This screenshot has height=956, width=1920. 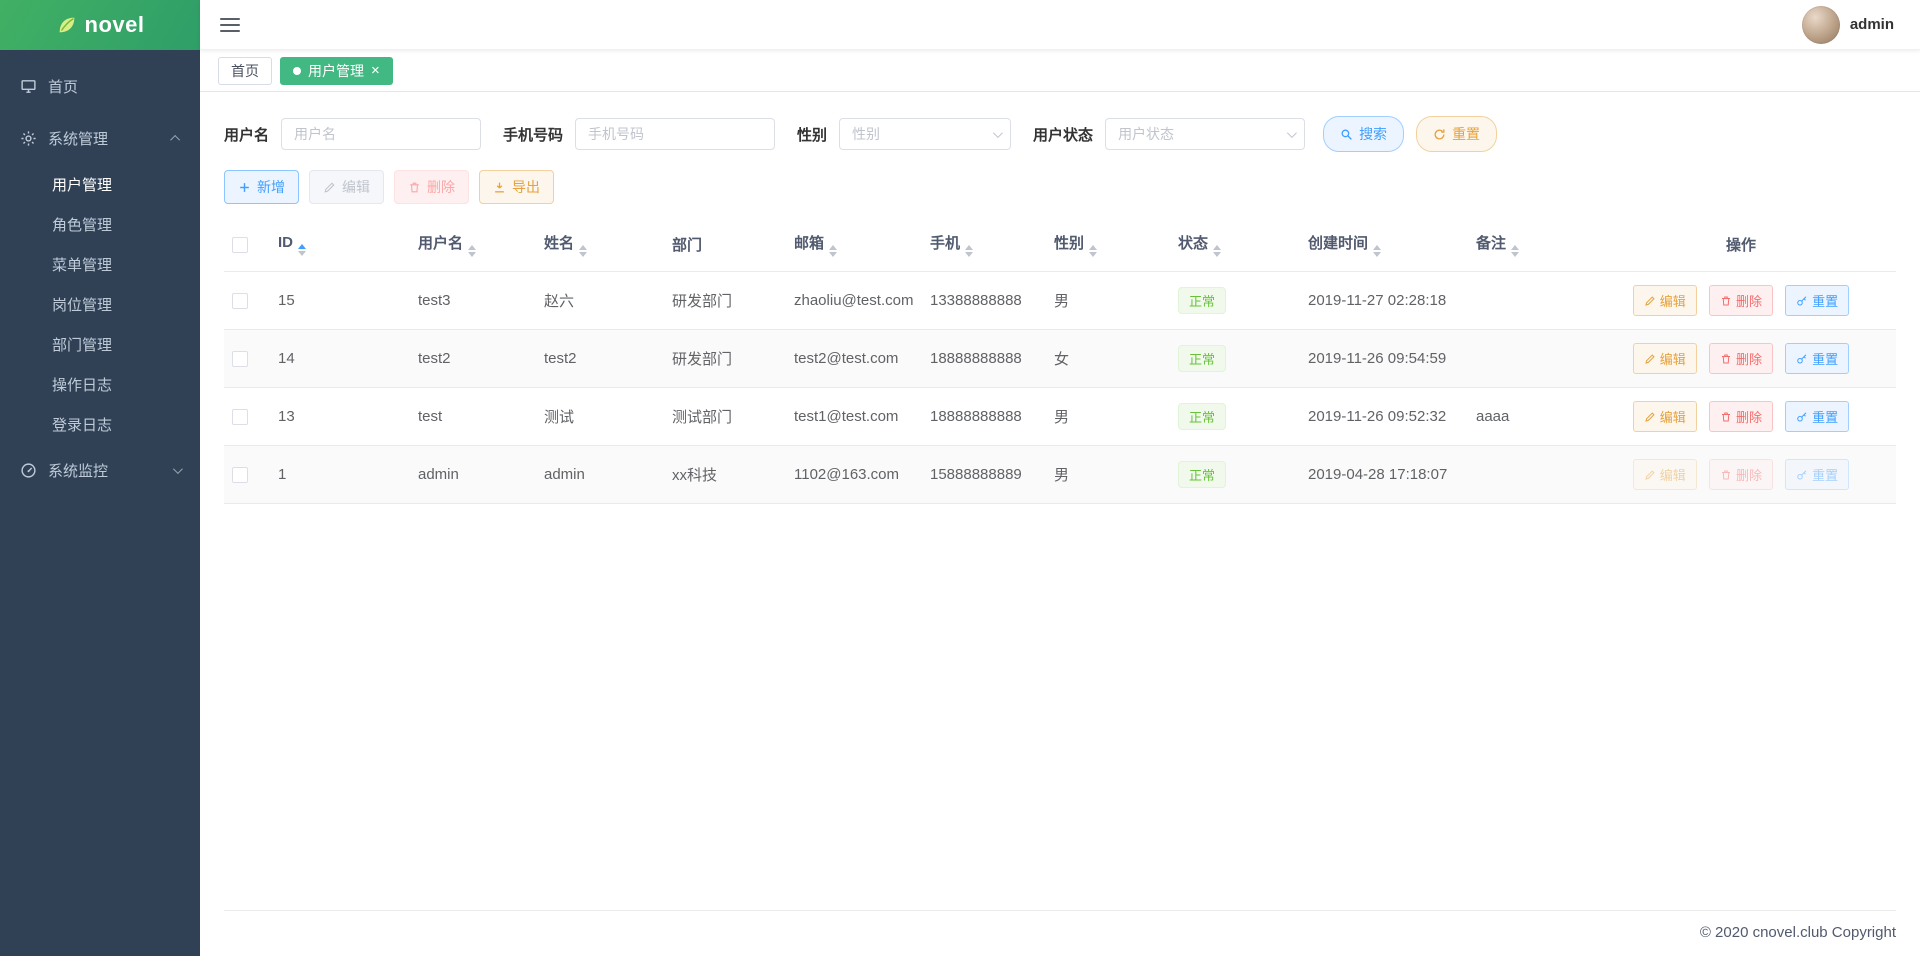 What do you see at coordinates (78, 139) in the screenshot?
I see `sidebar-item-label: 系统管理` at bounding box center [78, 139].